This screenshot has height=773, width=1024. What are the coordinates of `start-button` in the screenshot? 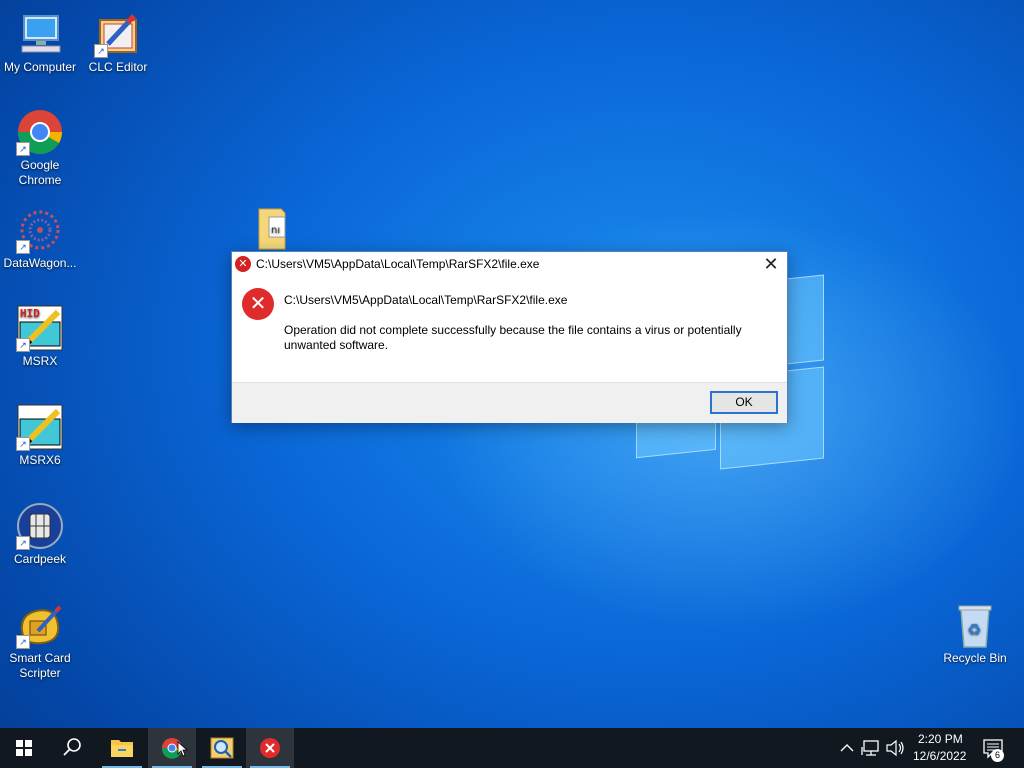 It's located at (24, 748).